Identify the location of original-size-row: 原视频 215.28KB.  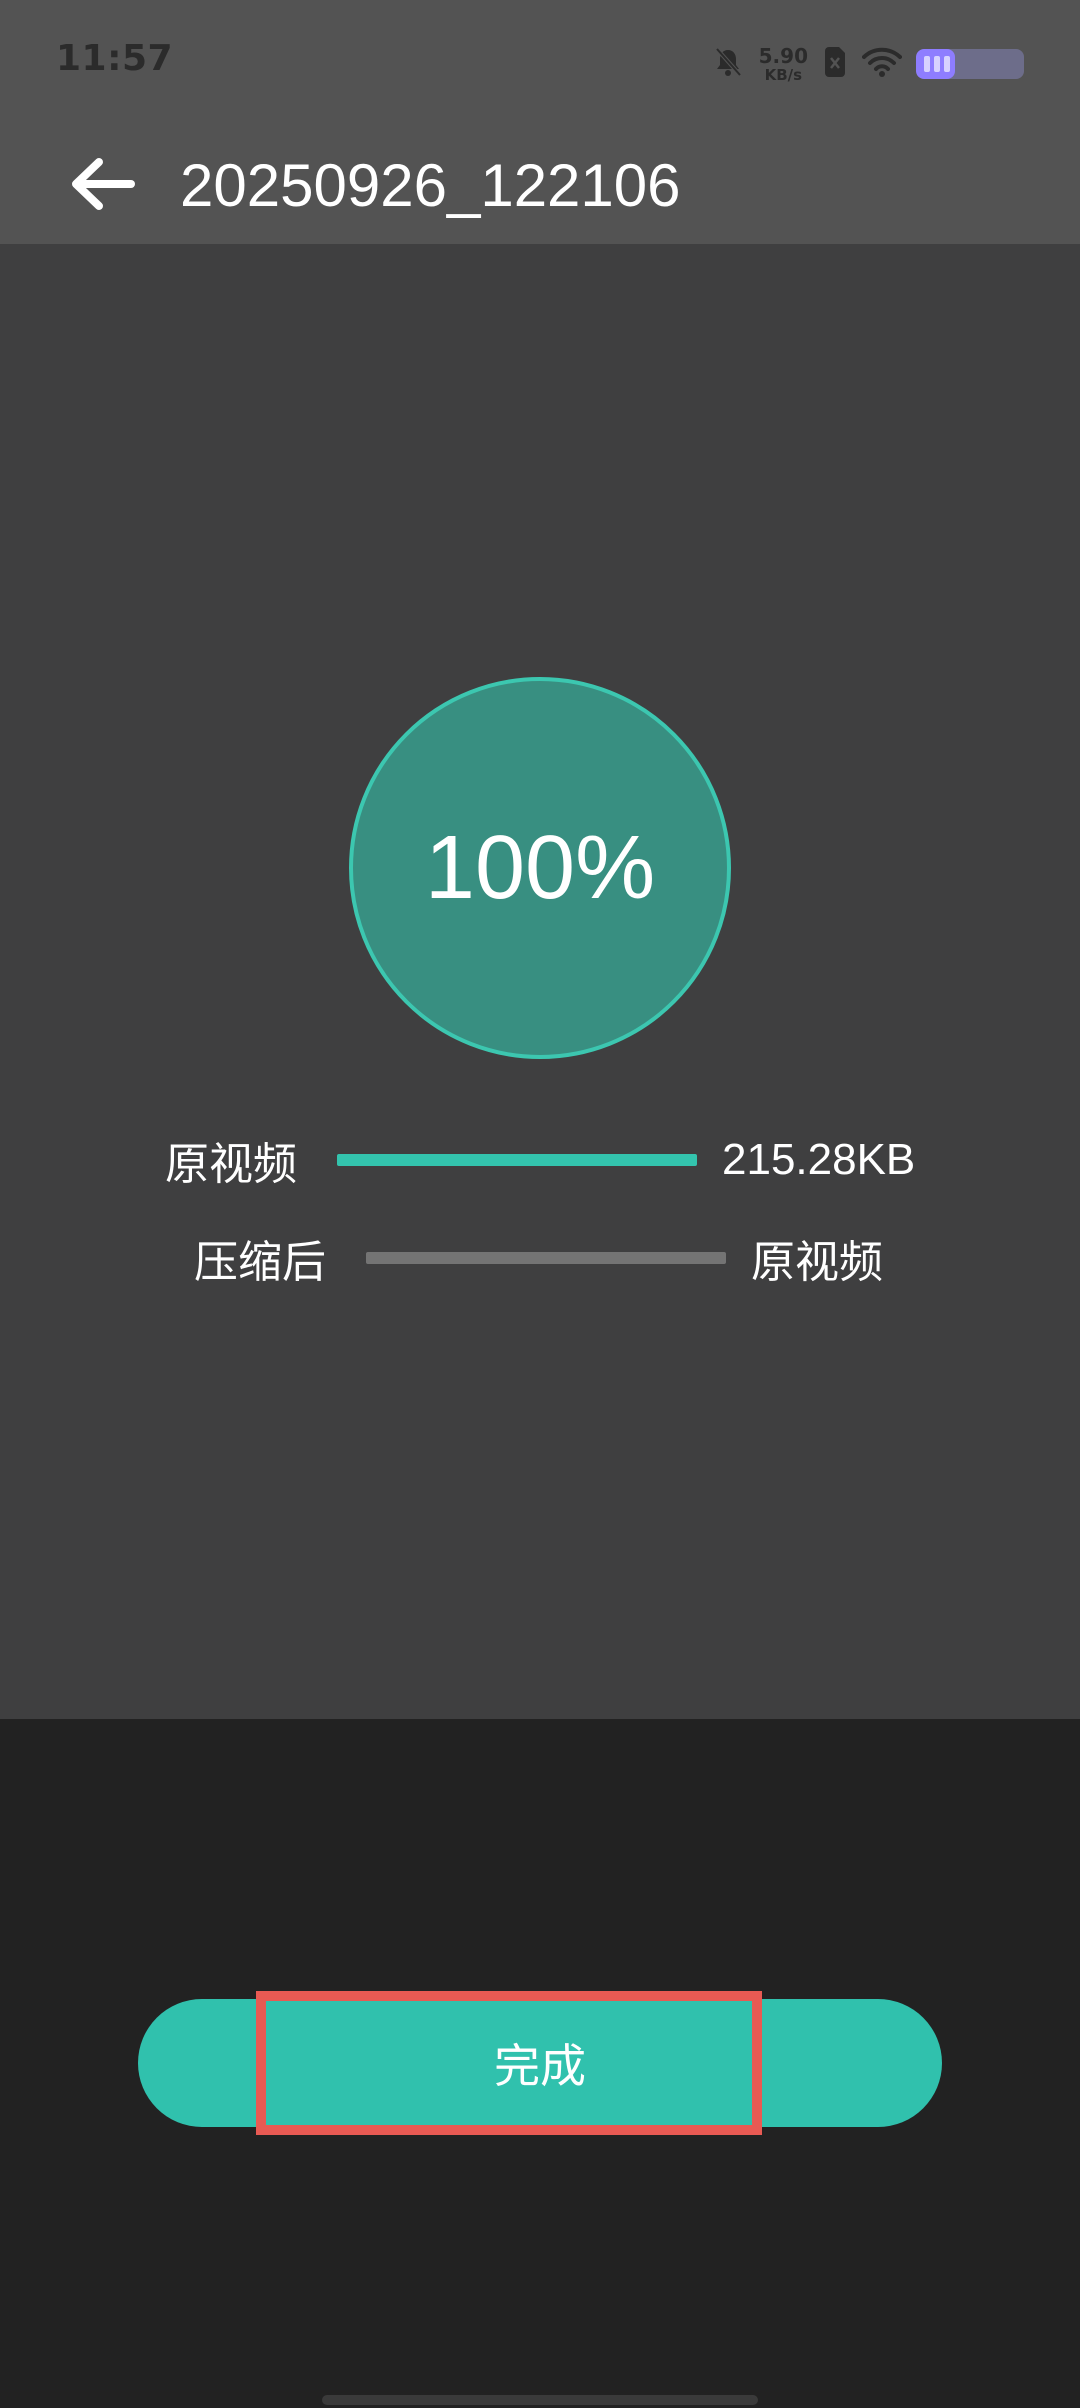
(540, 1160).